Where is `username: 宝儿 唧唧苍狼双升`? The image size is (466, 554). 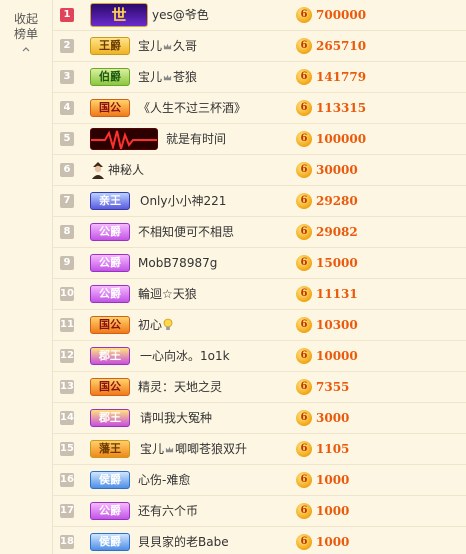
username: 宝儿 唧唧苍狼双升 is located at coordinates (193, 449).